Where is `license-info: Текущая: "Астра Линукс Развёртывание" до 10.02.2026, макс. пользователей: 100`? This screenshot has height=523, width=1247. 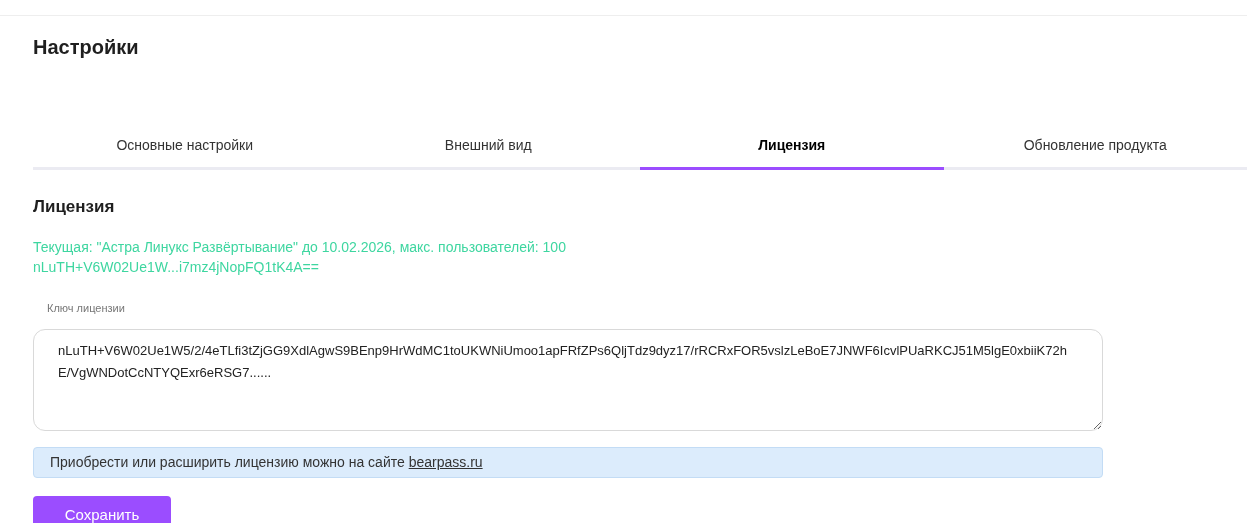
license-info: Текущая: "Астра Линукс Развёртывание" до 10.02.2026, макс. пользователей: 100 is located at coordinates (299, 247).